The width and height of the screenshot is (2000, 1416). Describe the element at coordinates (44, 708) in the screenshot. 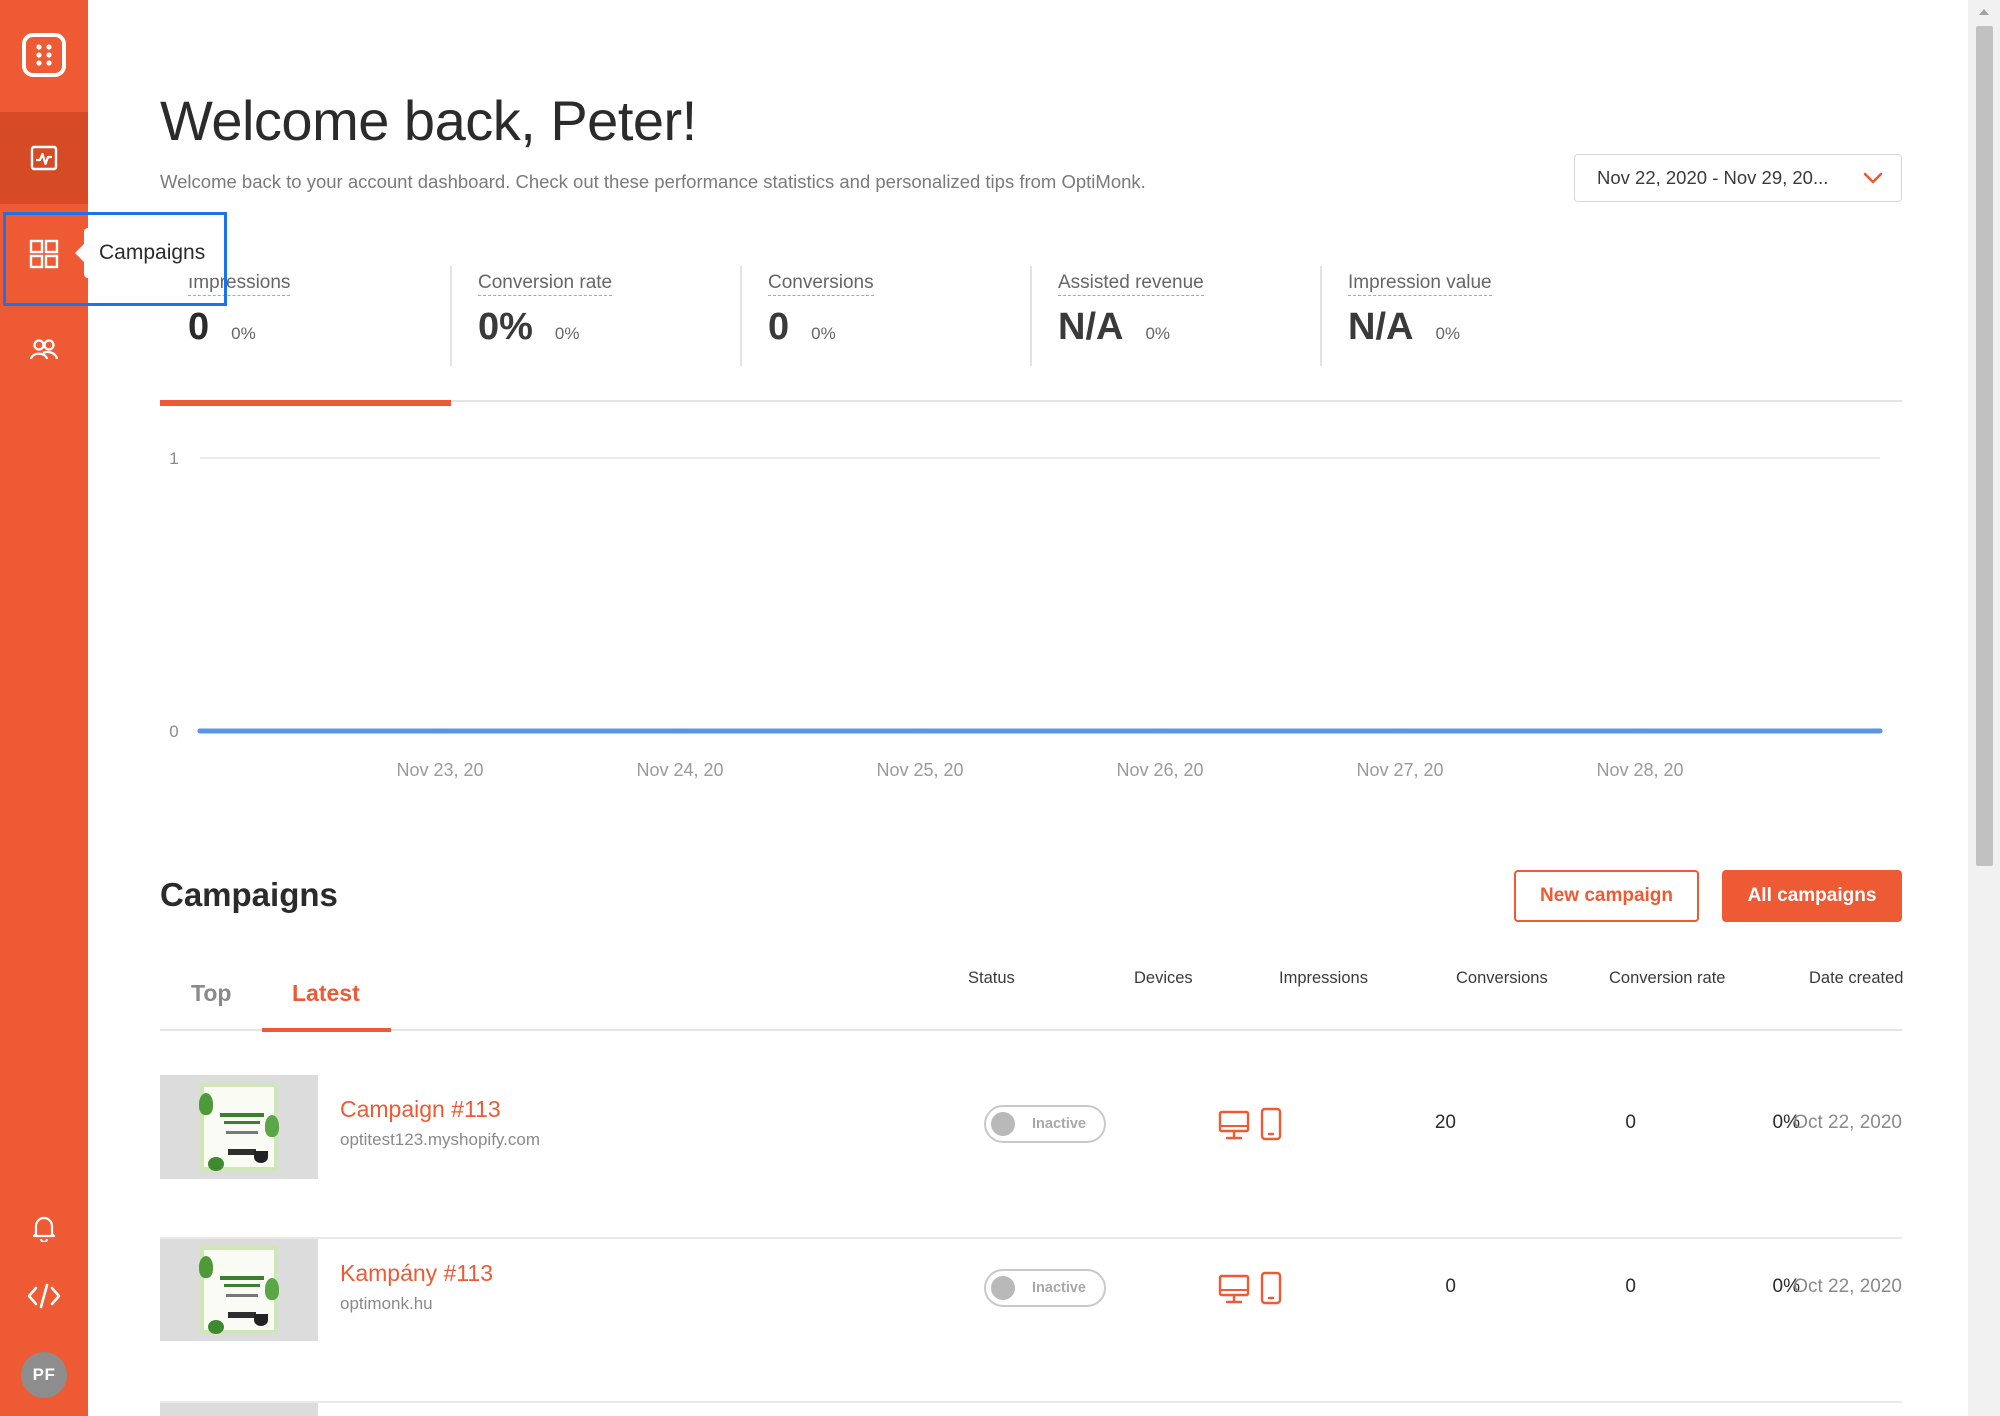

I see `sidebar: PF` at that location.